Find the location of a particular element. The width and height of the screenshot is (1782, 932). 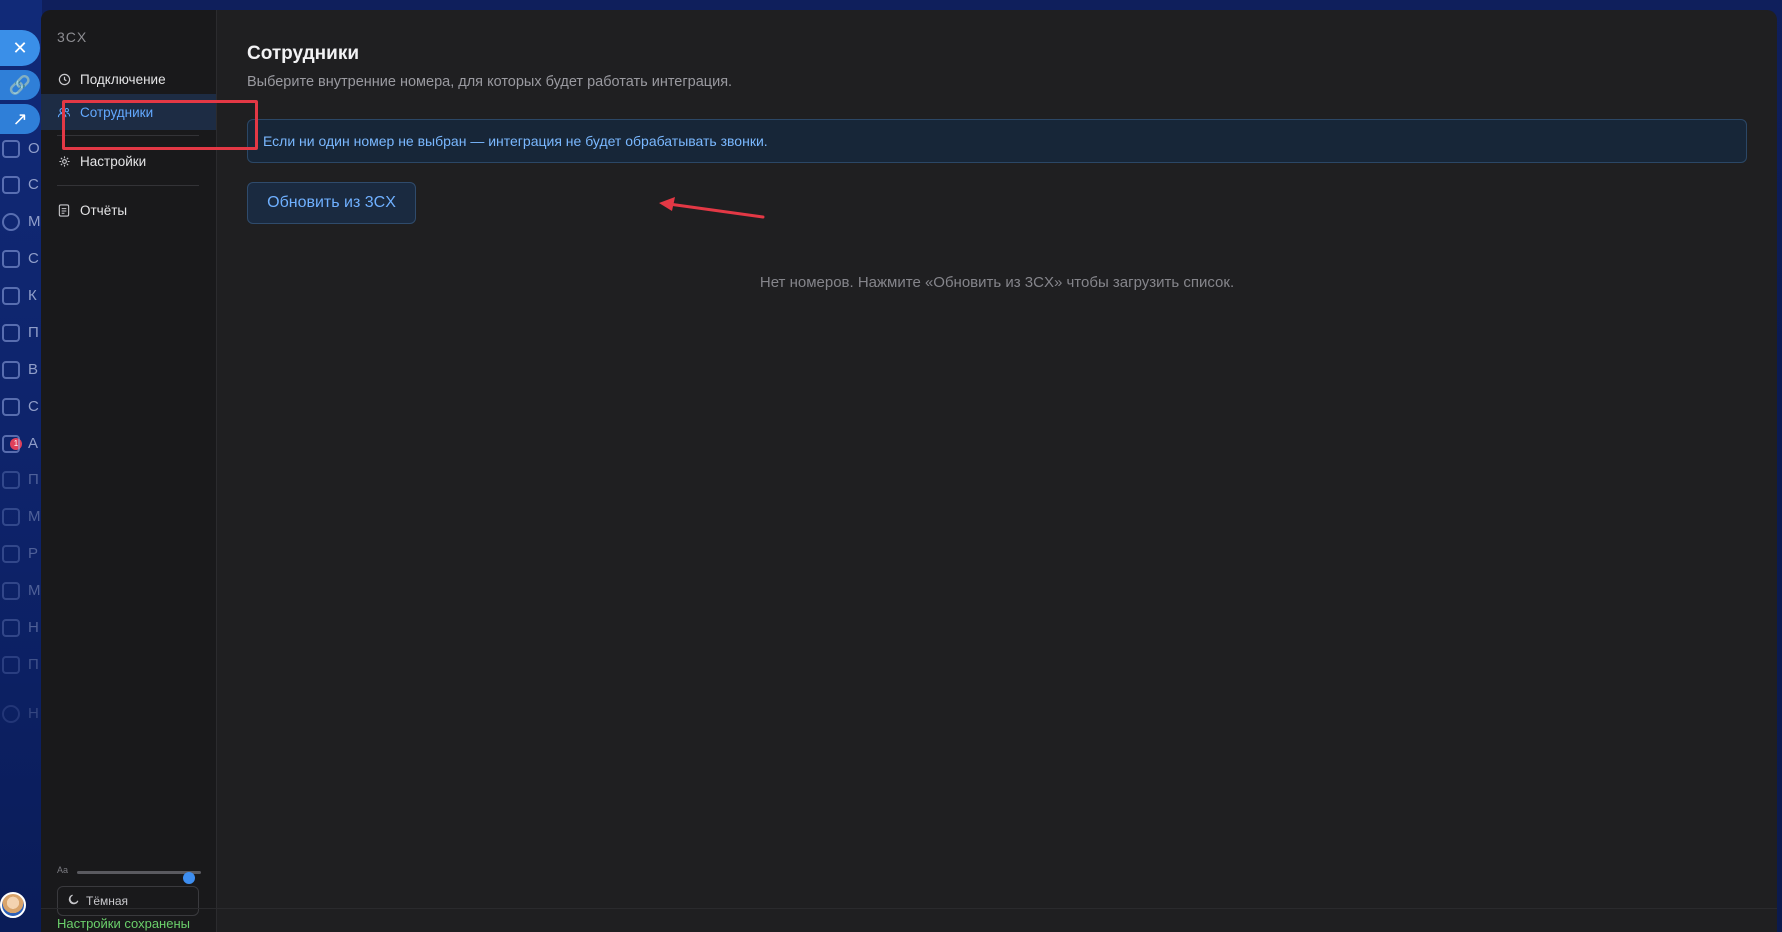

annotation-arrow-icon is located at coordinates (712, 208).